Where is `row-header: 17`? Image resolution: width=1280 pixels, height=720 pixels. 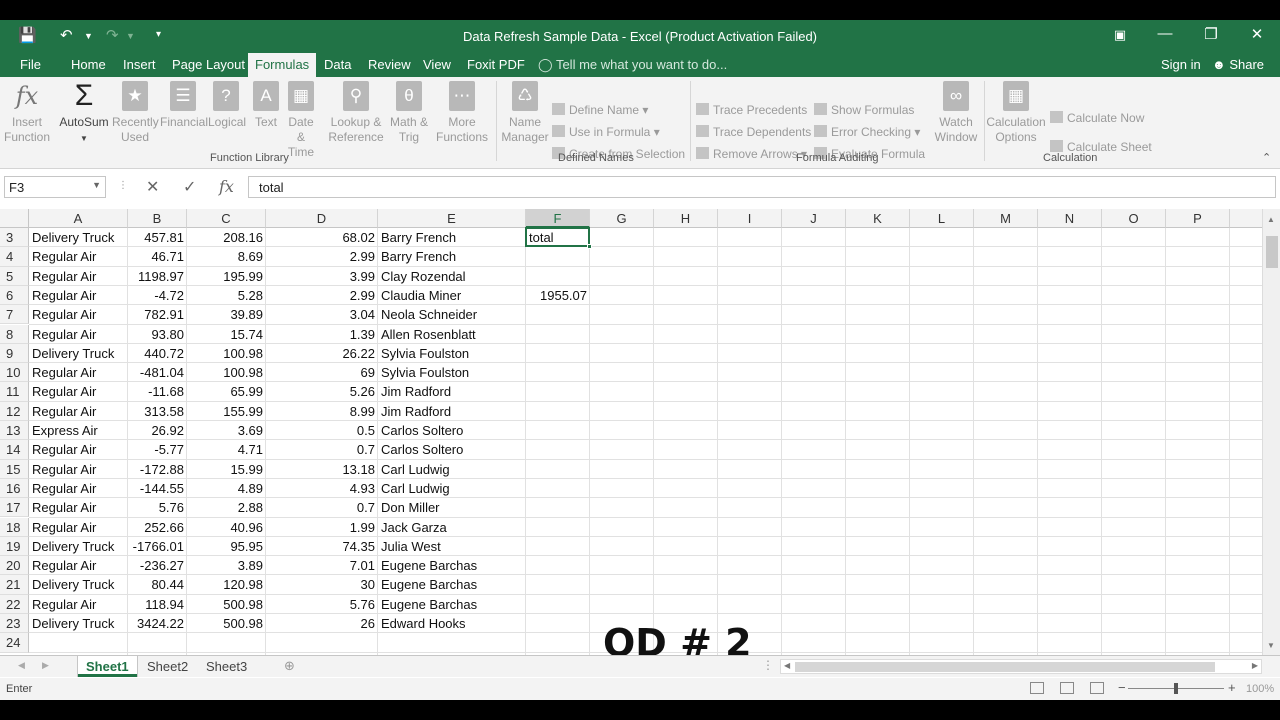 row-header: 17 is located at coordinates (14, 508).